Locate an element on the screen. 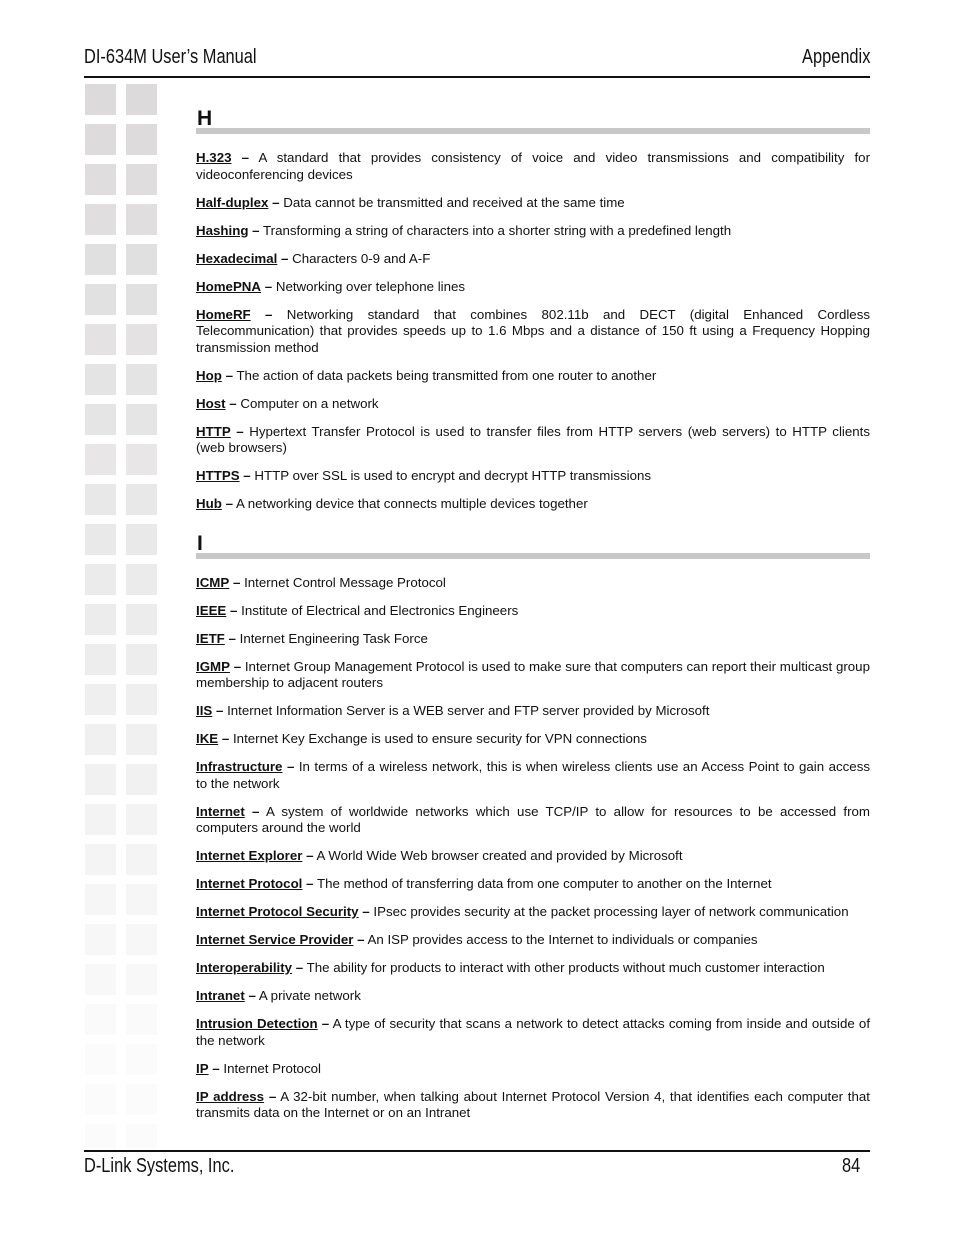 Image resolution: width=954 pixels, height=1235 pixels. glossary-term: IKE is located at coordinates (207, 738).